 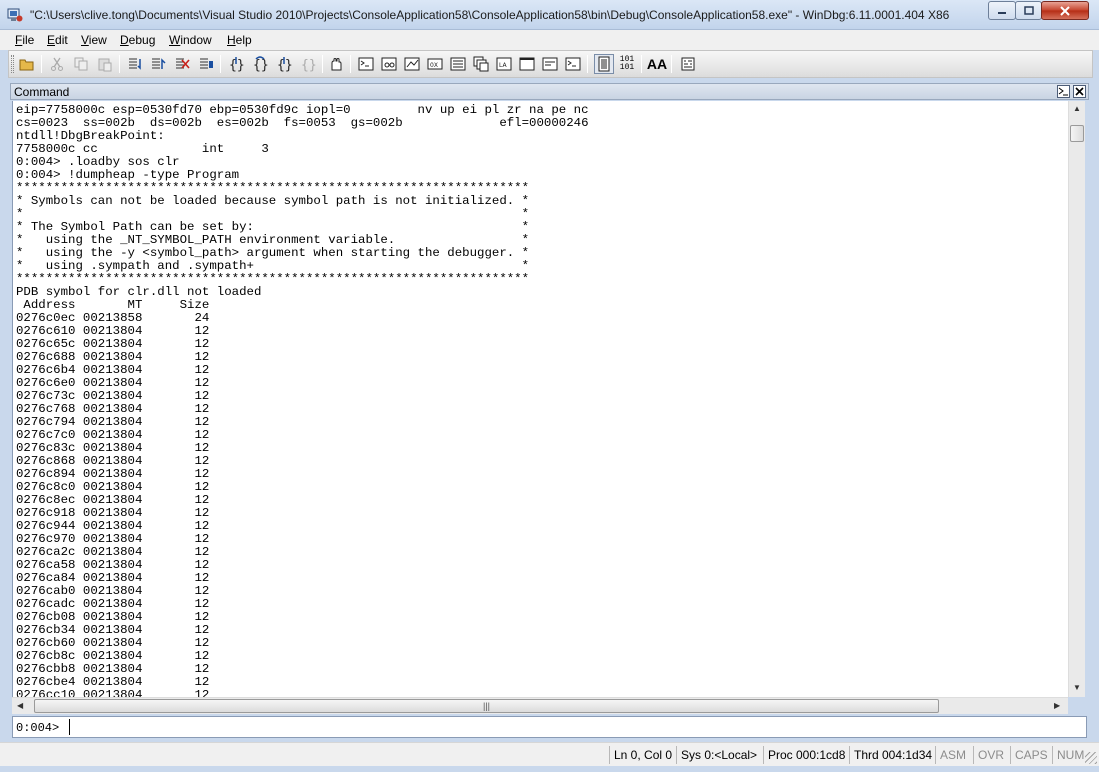 What do you see at coordinates (113, 487) in the screenshot?
I see `output-line: 0276c8c0 00213804 12` at bounding box center [113, 487].